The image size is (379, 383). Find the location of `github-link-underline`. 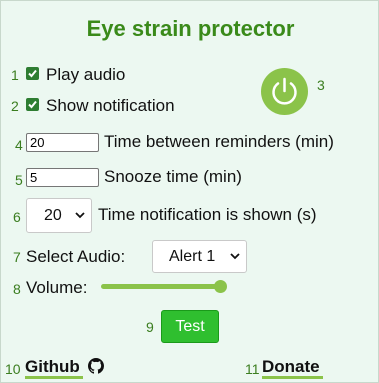

github-link-underline is located at coordinates (54, 377).